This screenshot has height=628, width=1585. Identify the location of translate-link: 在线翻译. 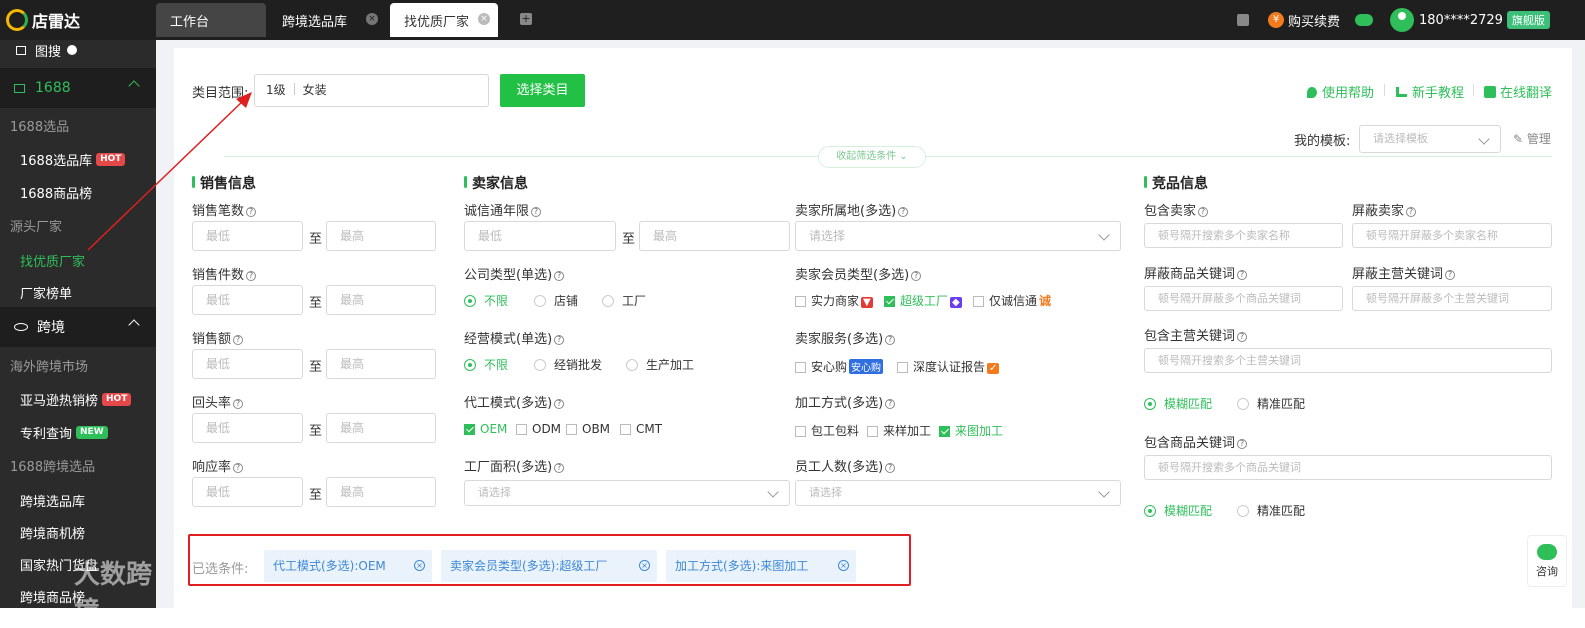
(1518, 91).